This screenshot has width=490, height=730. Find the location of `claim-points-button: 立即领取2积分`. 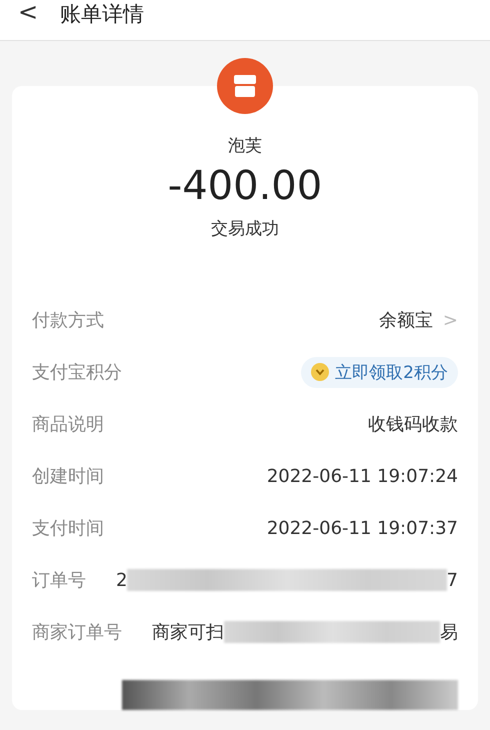

claim-points-button: 立即领取2积分 is located at coordinates (379, 372).